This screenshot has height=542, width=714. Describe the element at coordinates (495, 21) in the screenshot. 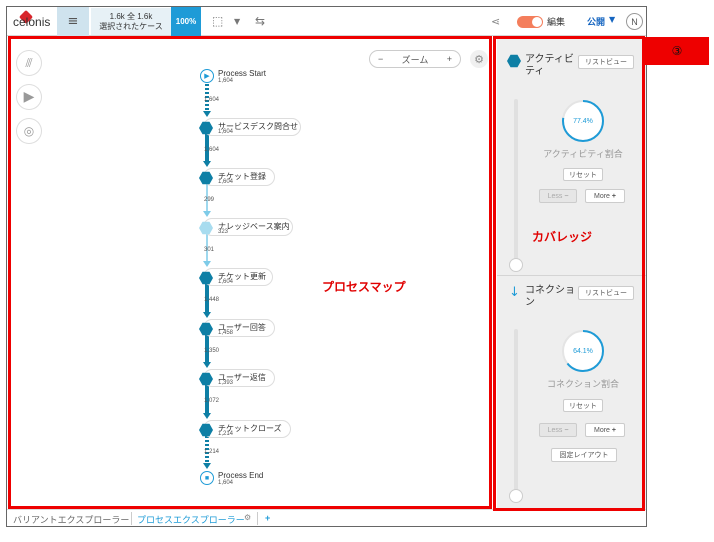

I see `share-icon: ⋖` at that location.